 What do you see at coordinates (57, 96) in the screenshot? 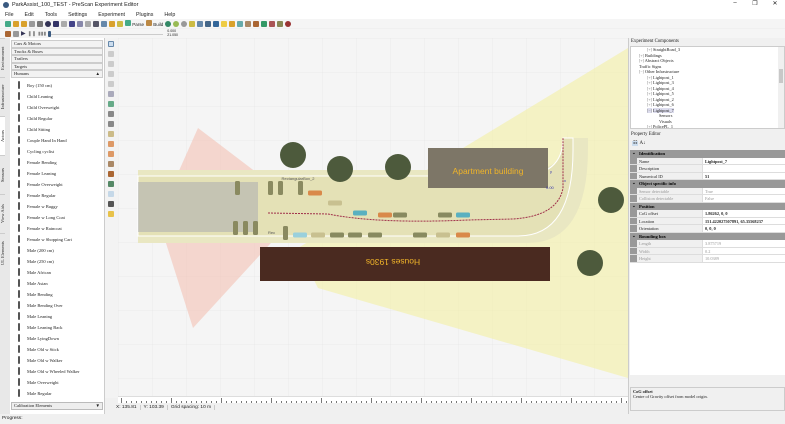
I see `actor-item: Child Leaning` at bounding box center [57, 96].